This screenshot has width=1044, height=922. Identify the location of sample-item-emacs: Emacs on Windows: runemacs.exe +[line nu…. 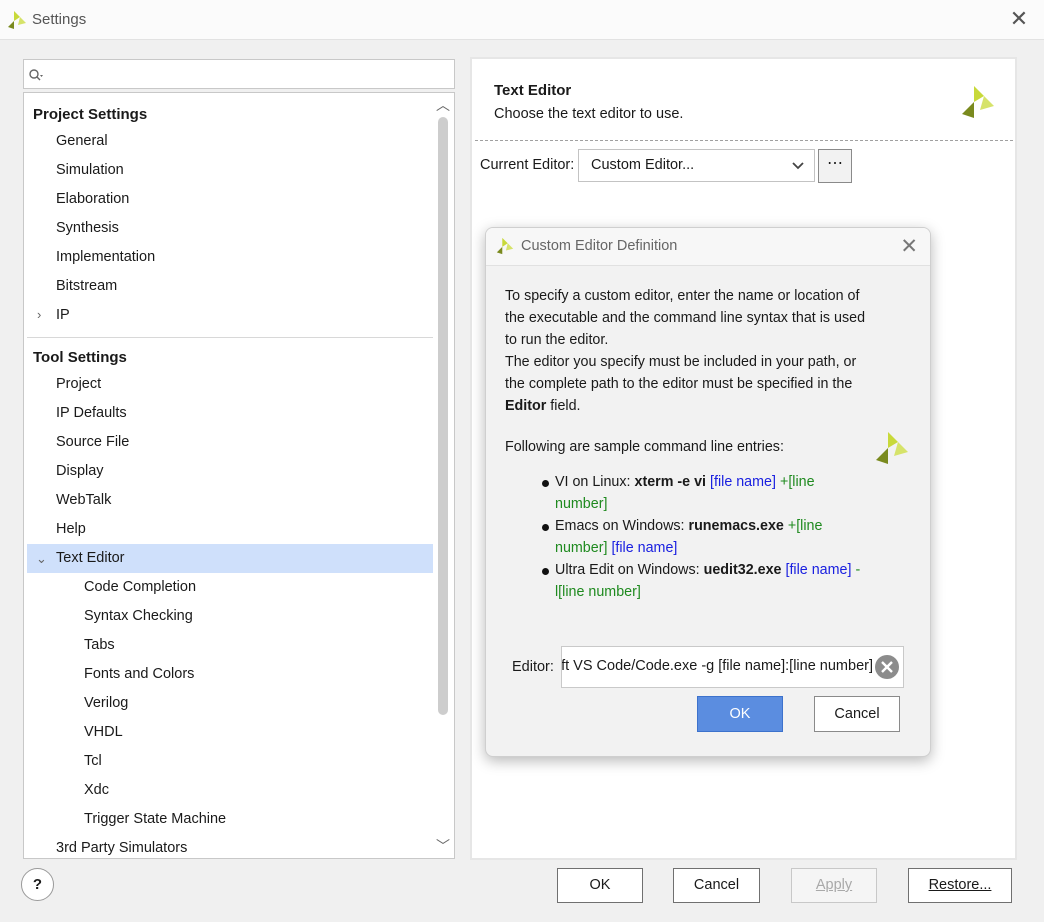
(701, 537).